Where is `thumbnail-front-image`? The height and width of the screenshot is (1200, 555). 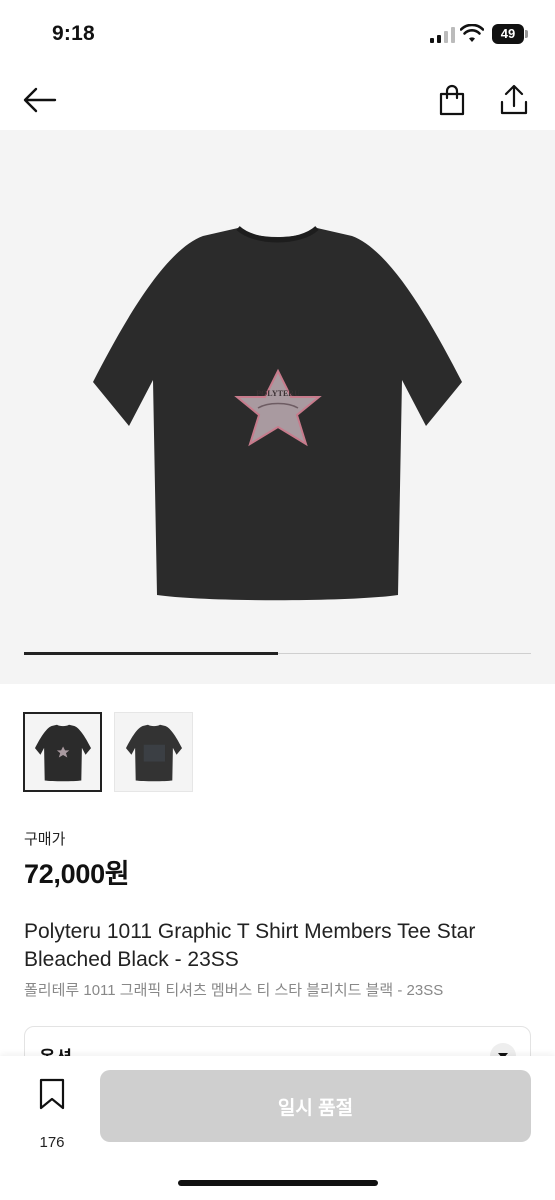
thumbnail-front-image is located at coordinates (62, 753).